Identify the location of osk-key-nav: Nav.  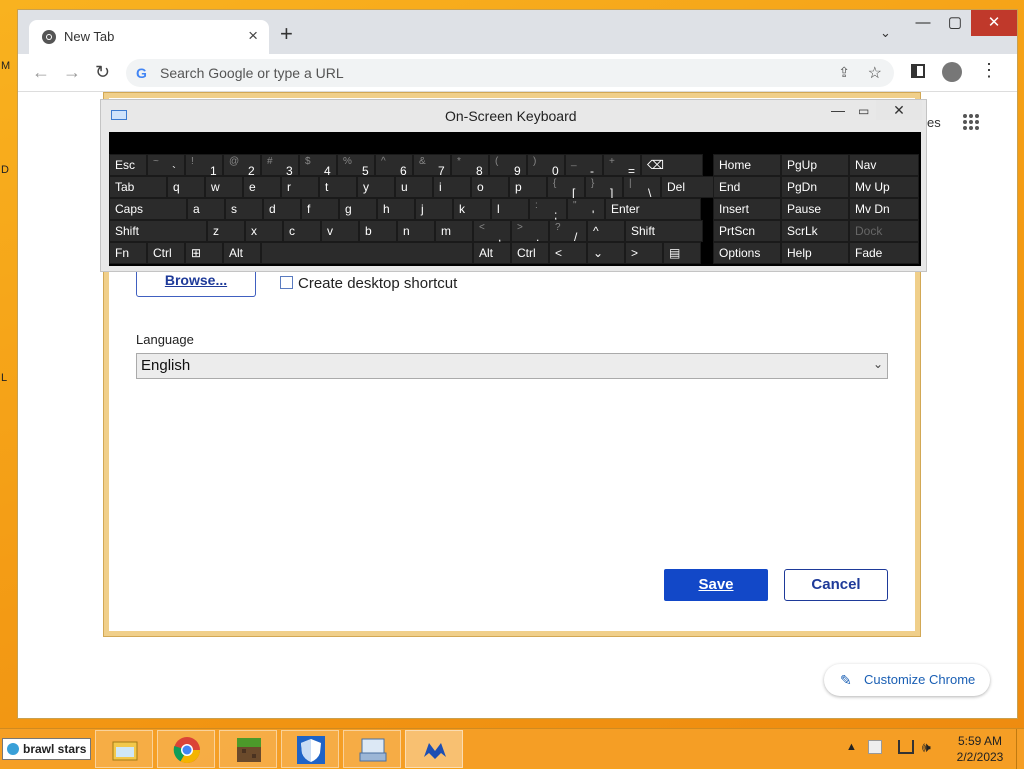
(884, 165).